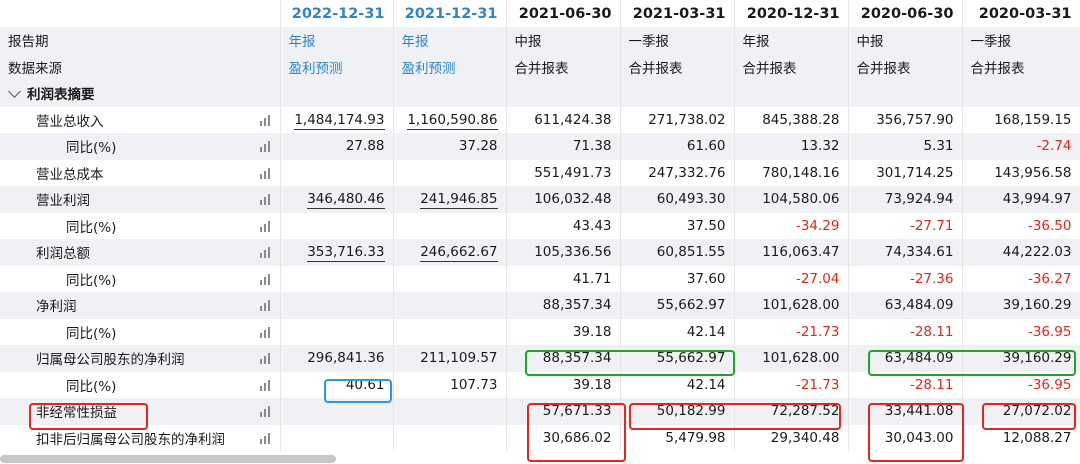  Describe the element at coordinates (791, 225) in the screenshot. I see `value-cell: -34.29` at that location.